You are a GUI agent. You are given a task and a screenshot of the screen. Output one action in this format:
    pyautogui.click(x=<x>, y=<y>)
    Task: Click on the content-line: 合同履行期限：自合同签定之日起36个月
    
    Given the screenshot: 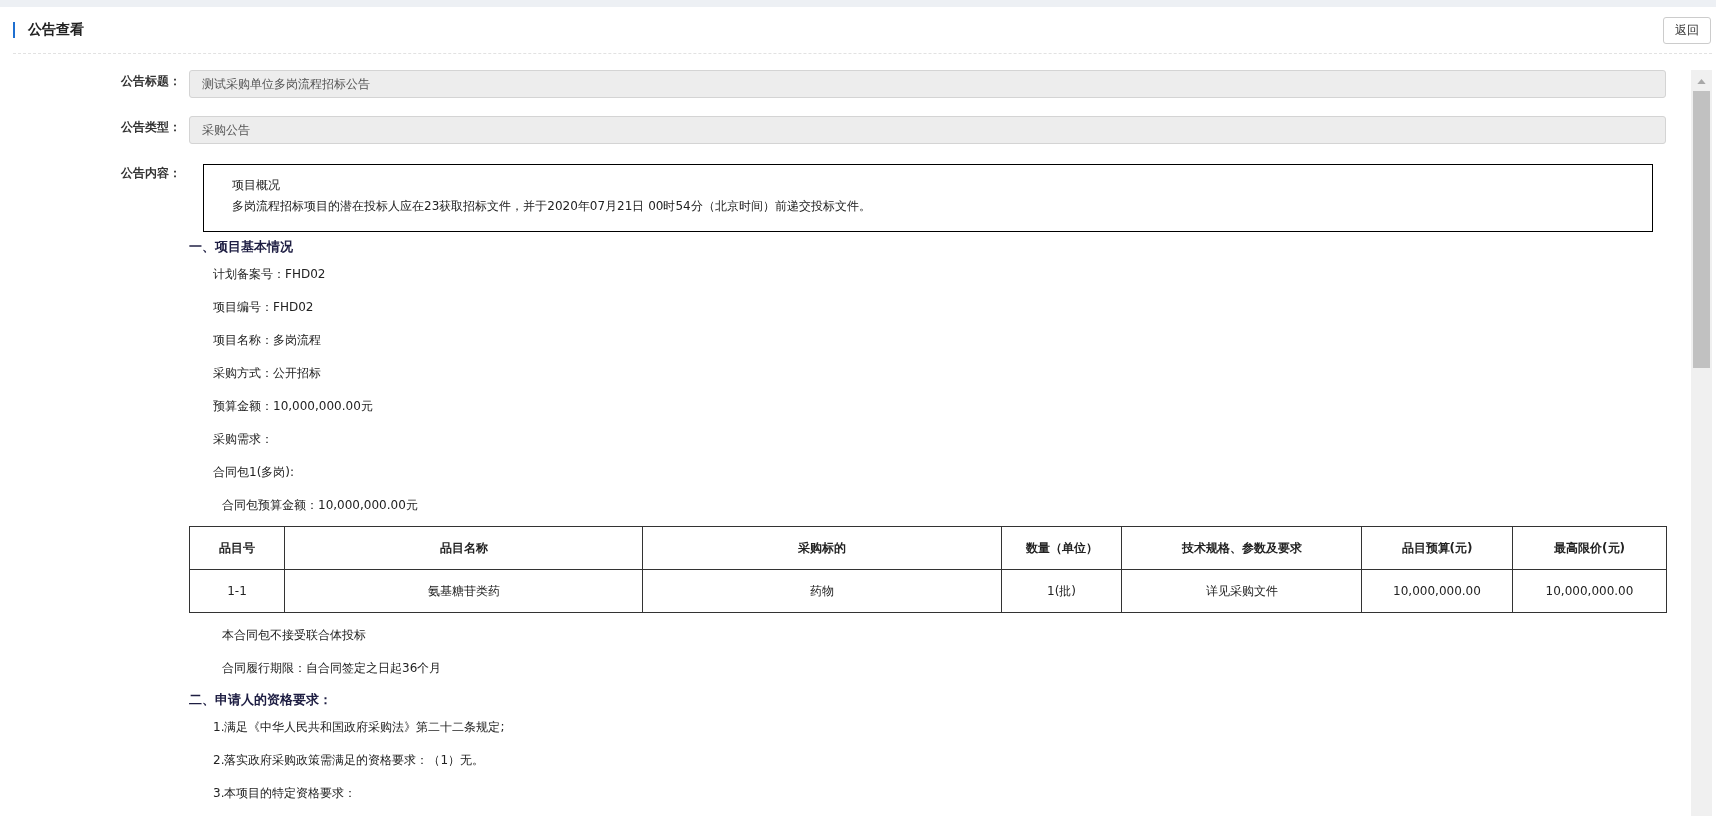 What is the action you would take?
    pyautogui.click(x=332, y=668)
    